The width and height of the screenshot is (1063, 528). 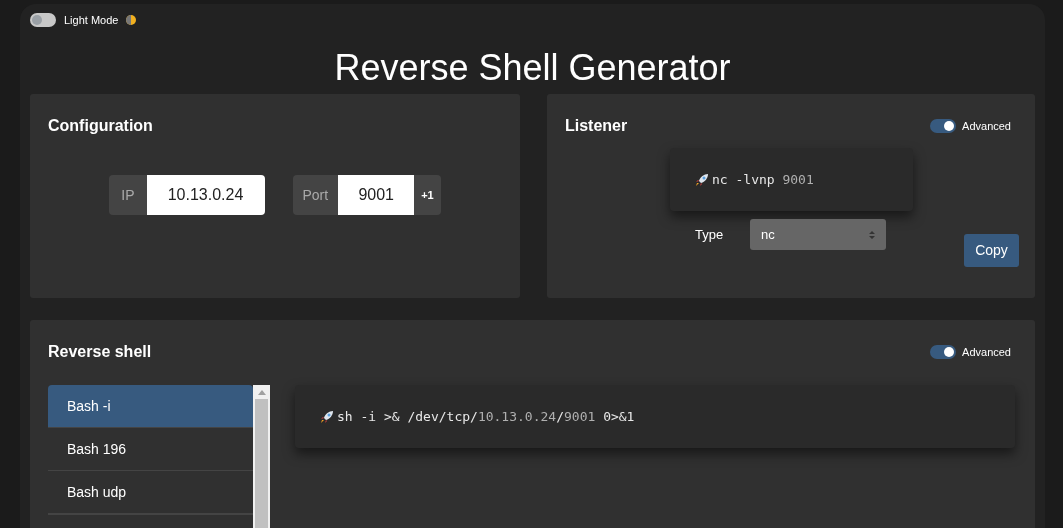 What do you see at coordinates (101, 126) in the screenshot?
I see `card-heading: Configuration` at bounding box center [101, 126].